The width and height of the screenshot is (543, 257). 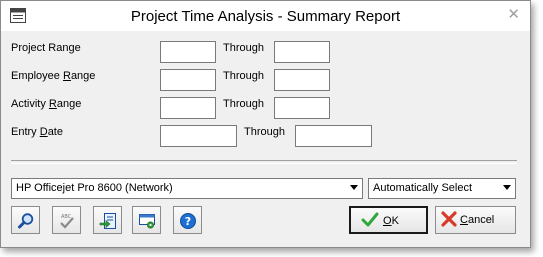 I want to click on printer-select: HP Officejet Pro 8600 (Network), so click(x=187, y=188).